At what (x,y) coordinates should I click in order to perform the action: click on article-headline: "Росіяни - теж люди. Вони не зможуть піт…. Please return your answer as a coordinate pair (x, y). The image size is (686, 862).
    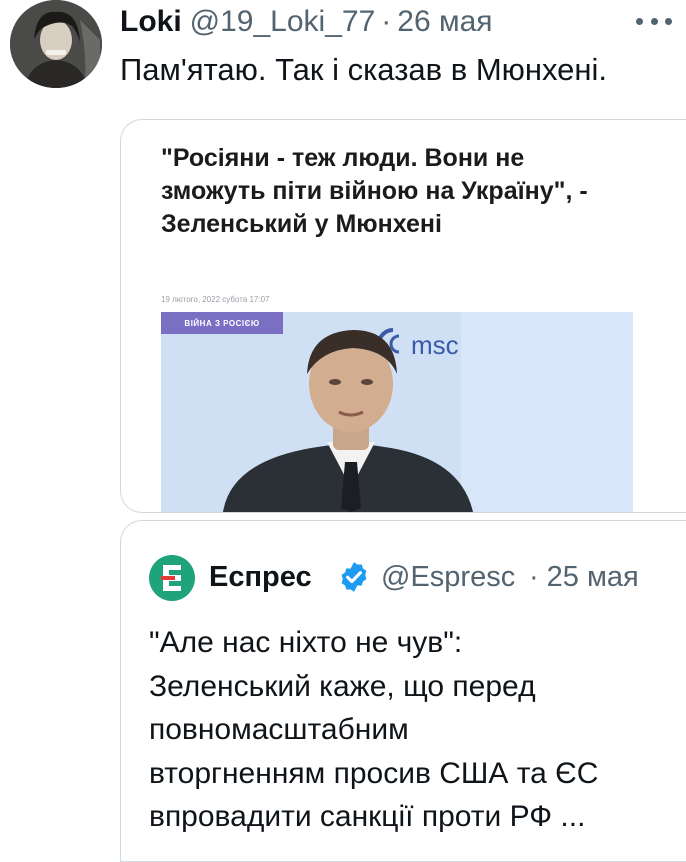
    Looking at the image, I should click on (374, 191).